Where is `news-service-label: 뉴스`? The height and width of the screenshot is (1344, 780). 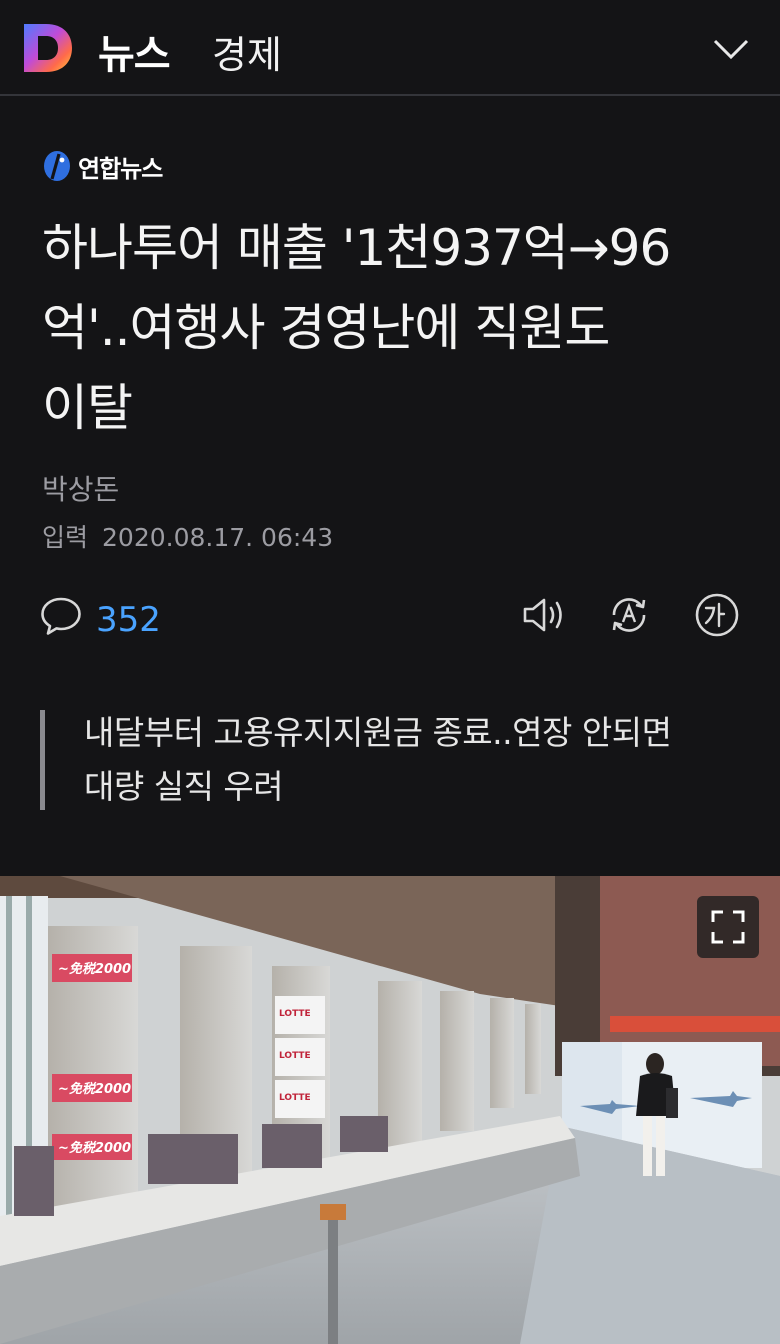 news-service-label: 뉴스 is located at coordinates (134, 51).